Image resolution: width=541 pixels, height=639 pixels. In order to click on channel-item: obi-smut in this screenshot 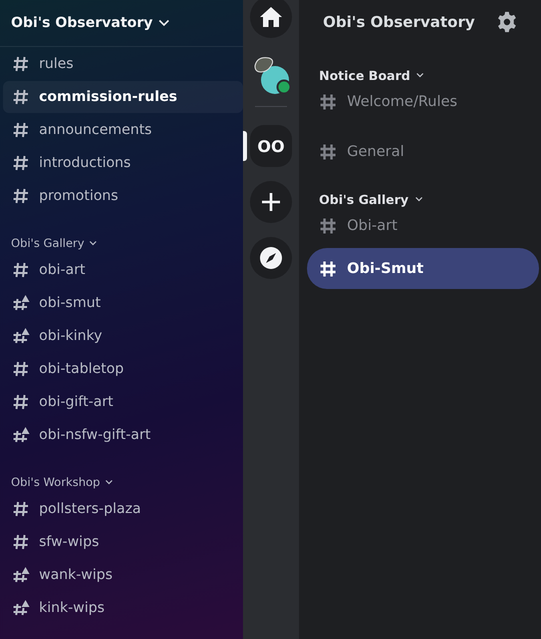, I will do `click(123, 303)`.